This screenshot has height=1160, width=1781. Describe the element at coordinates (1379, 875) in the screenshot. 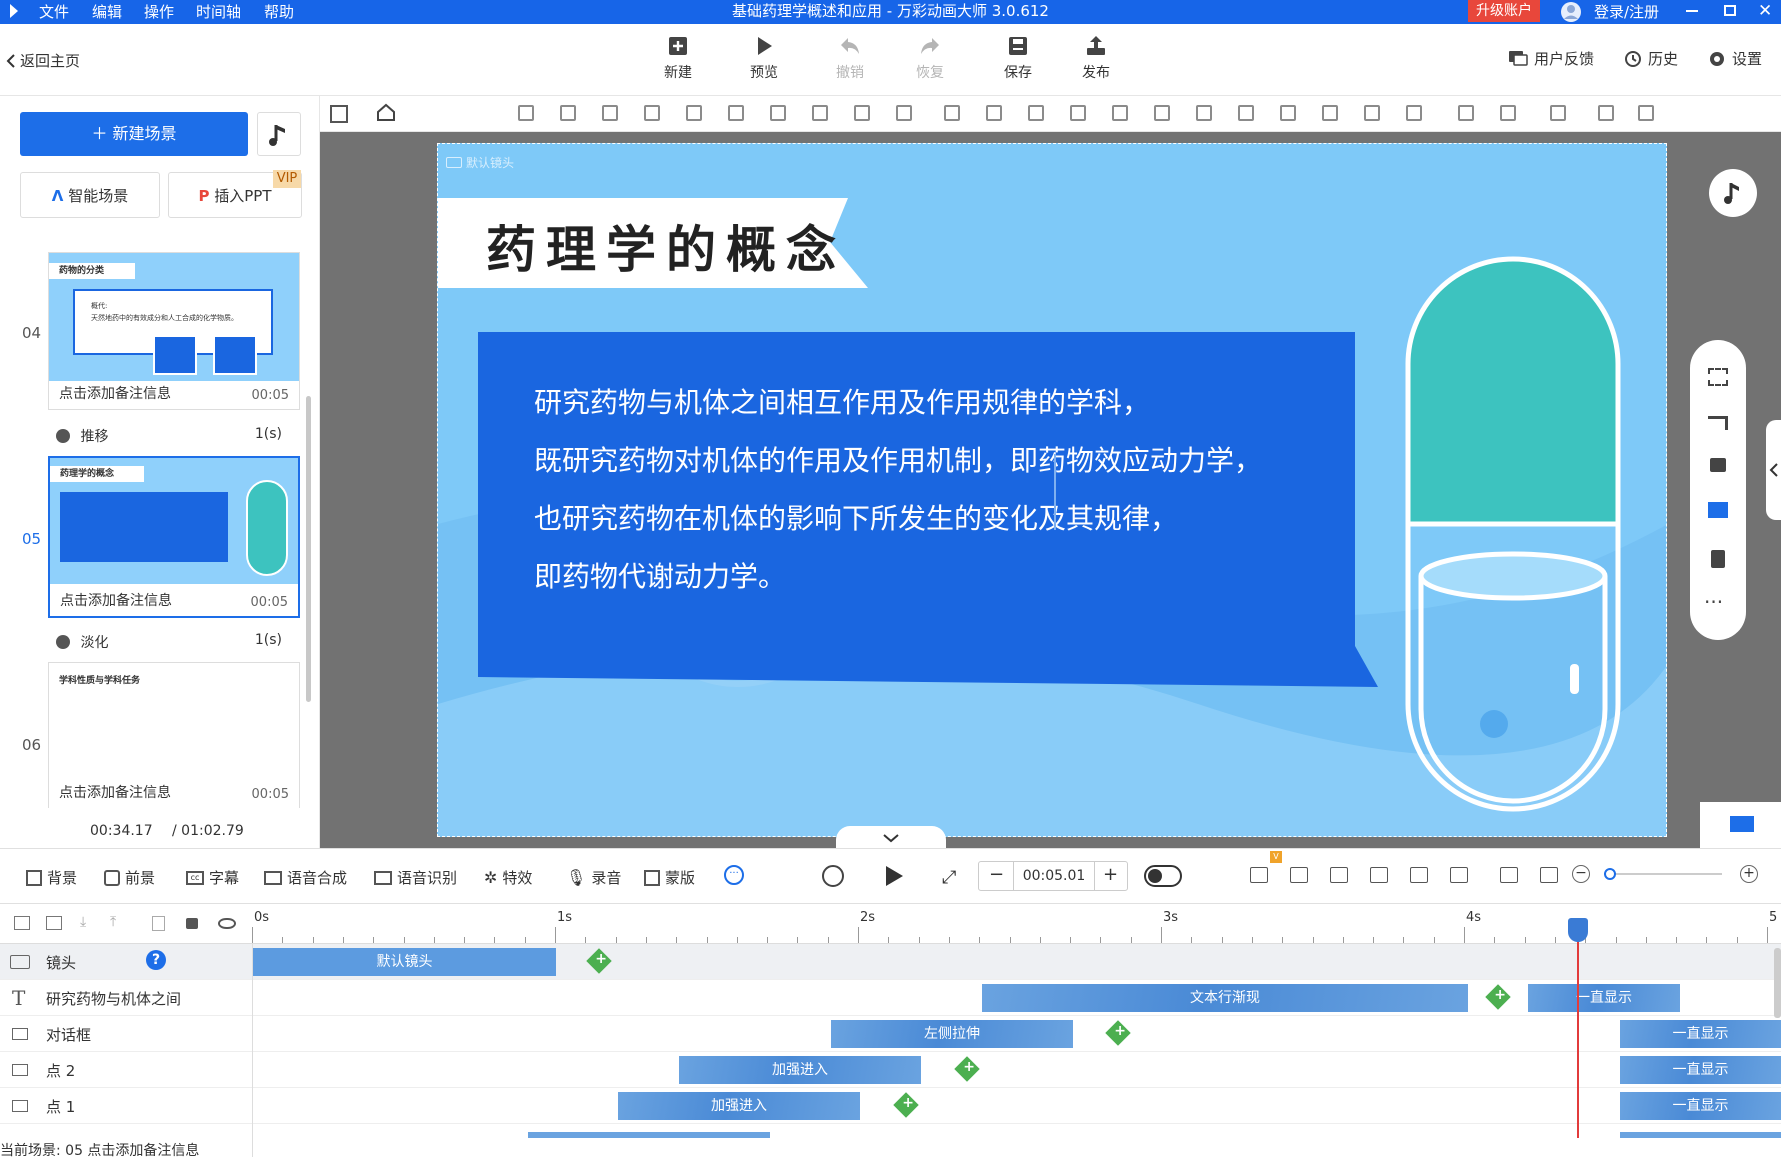

I see `split-icon` at that location.